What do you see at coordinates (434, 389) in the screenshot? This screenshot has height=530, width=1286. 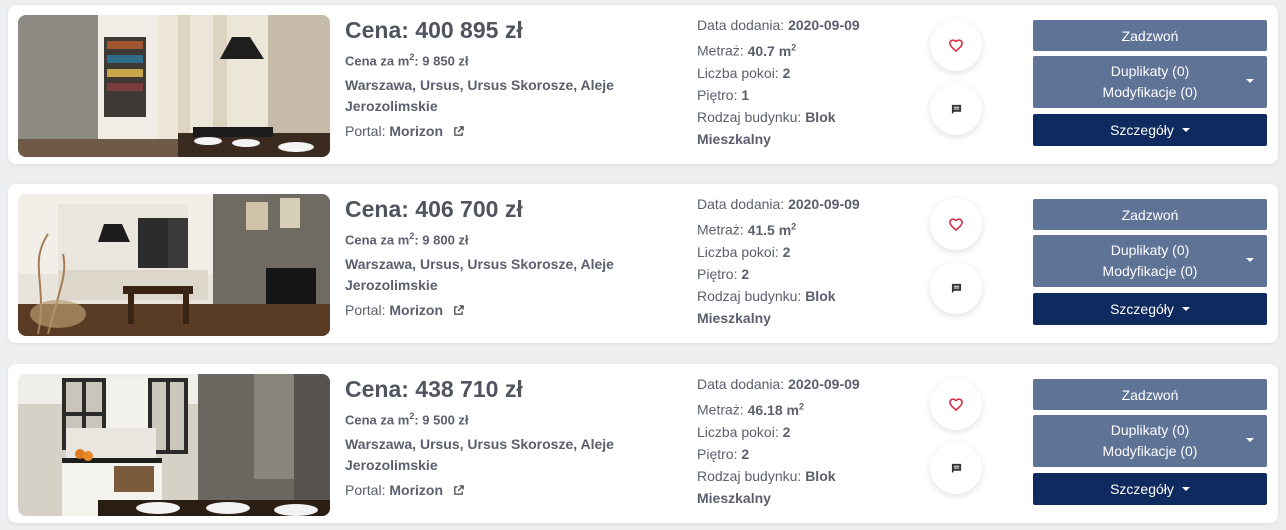 I see `listing-price: Cena: 438 710 zł` at bounding box center [434, 389].